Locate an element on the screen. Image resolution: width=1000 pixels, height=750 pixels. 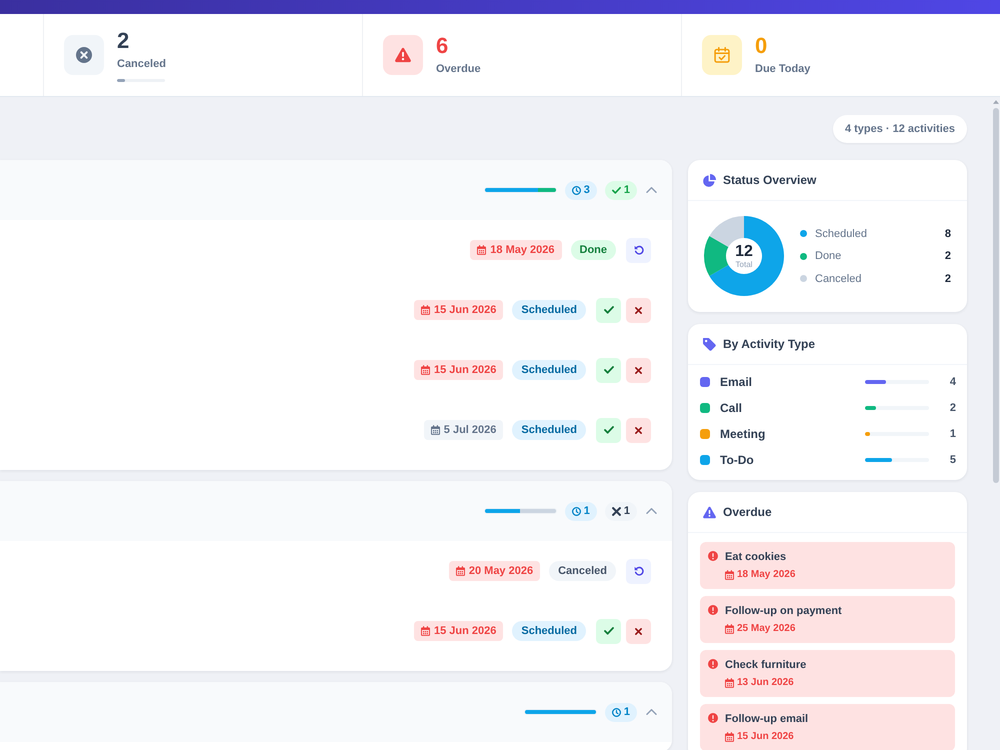
type-label: Call is located at coordinates (732, 408).